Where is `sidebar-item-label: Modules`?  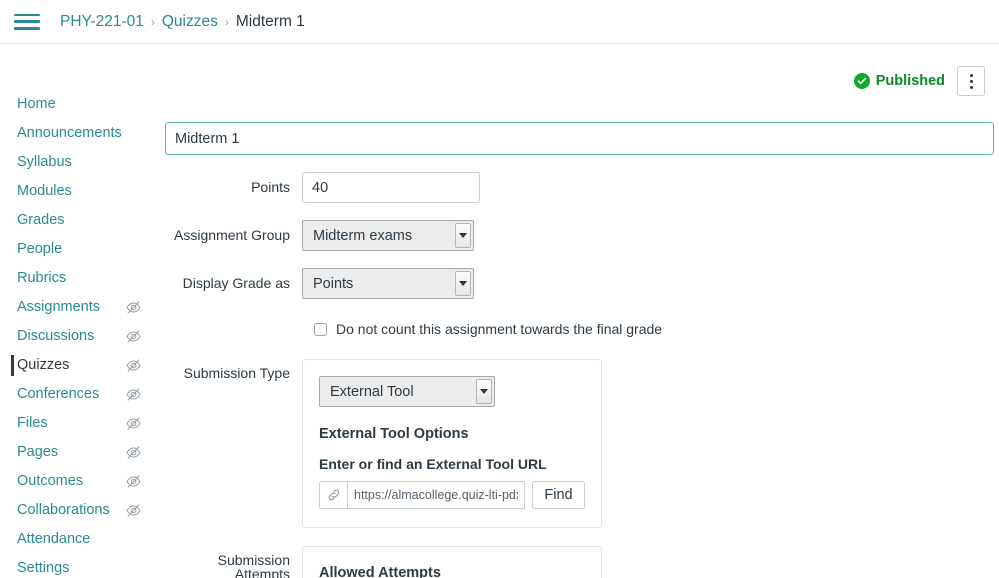
sidebar-item-label: Modules is located at coordinates (44, 191).